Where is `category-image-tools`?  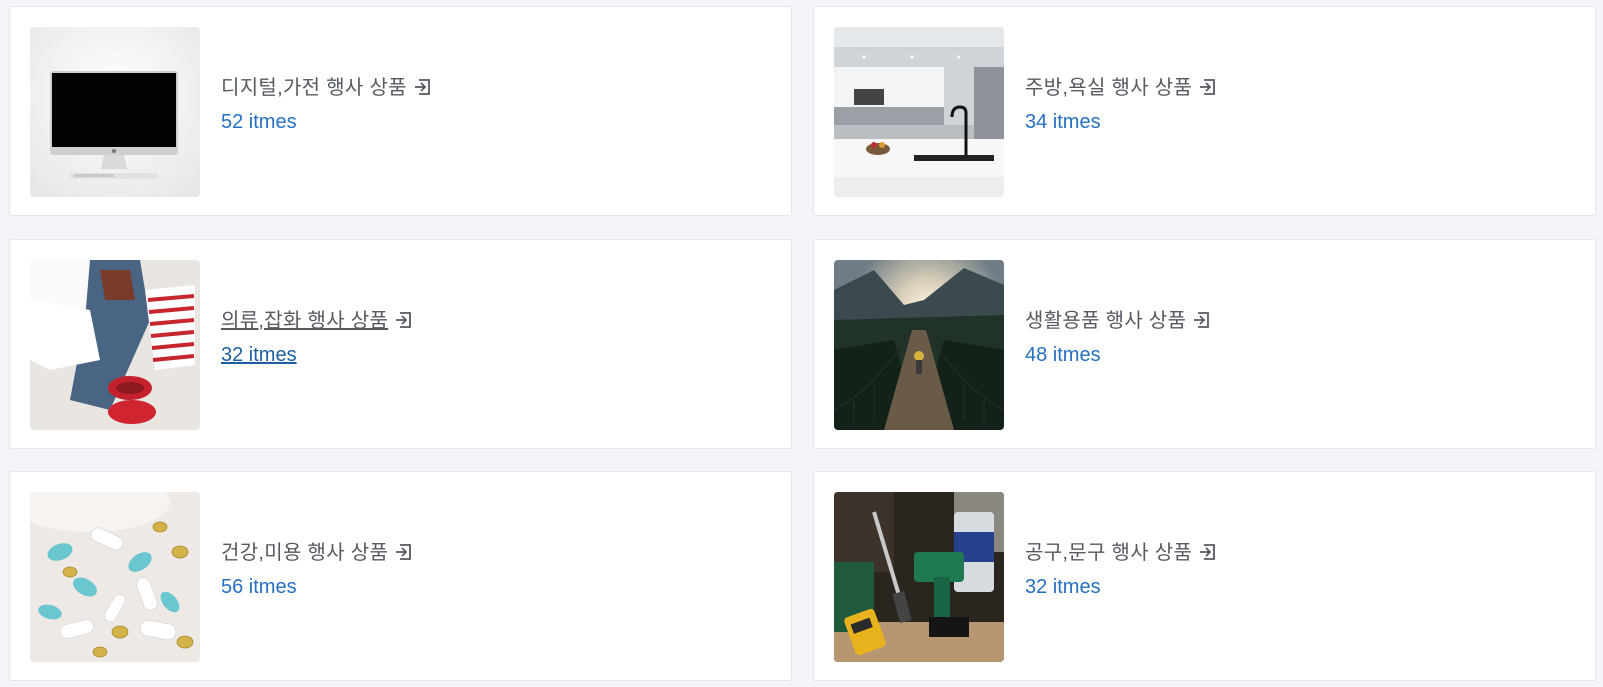
category-image-tools is located at coordinates (919, 577).